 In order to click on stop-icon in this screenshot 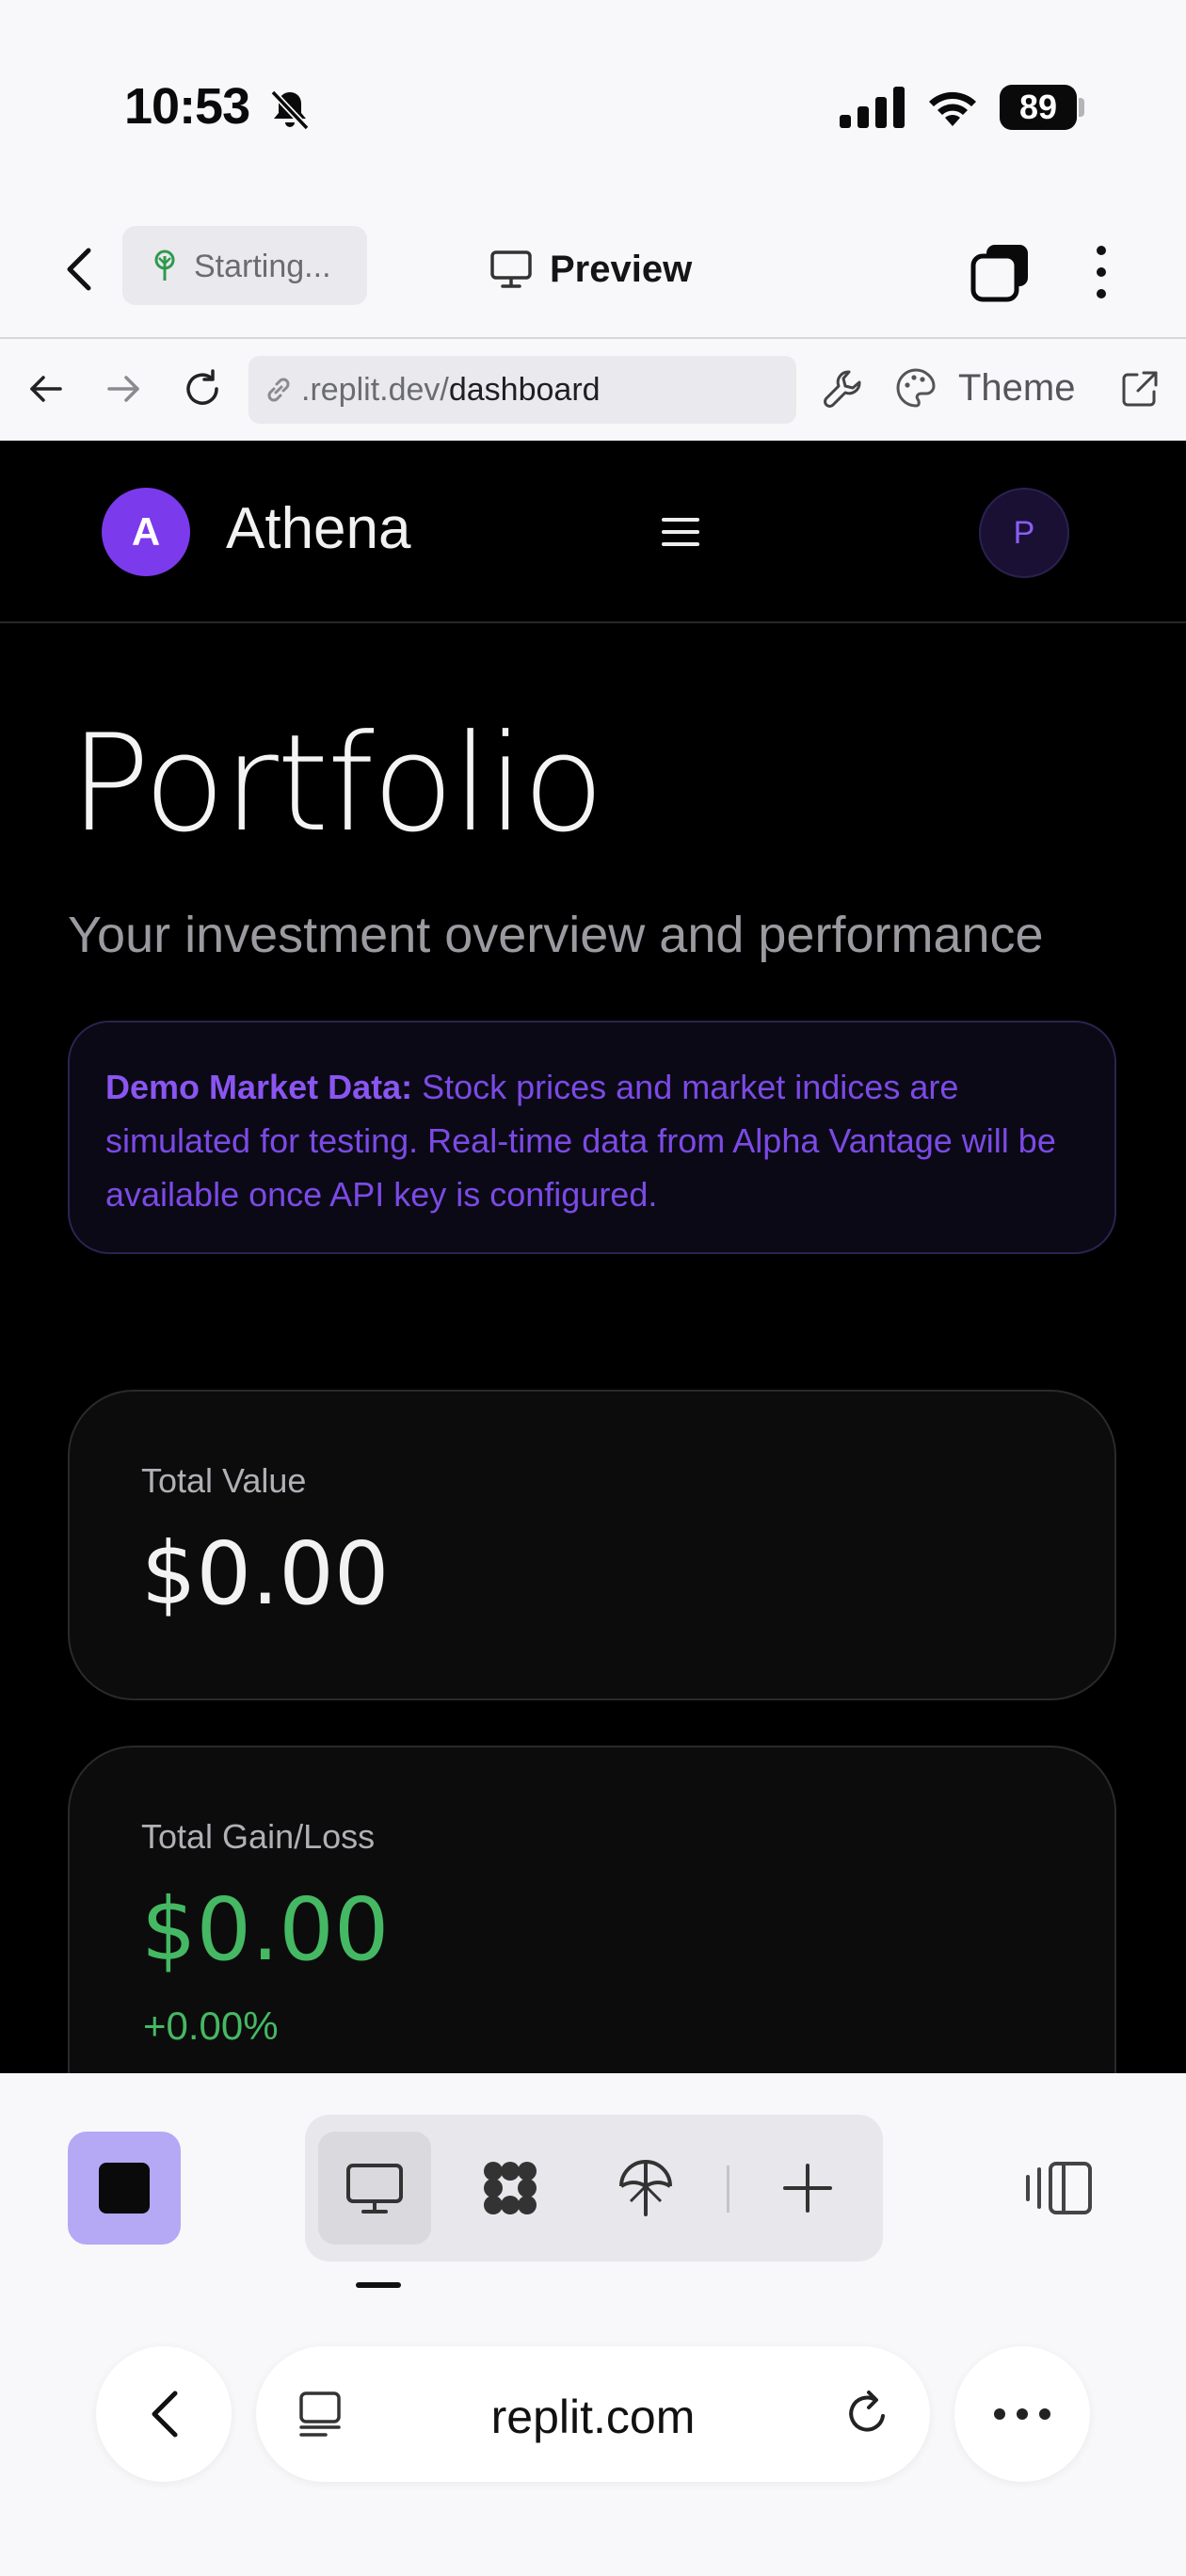, I will do `click(125, 2188)`.